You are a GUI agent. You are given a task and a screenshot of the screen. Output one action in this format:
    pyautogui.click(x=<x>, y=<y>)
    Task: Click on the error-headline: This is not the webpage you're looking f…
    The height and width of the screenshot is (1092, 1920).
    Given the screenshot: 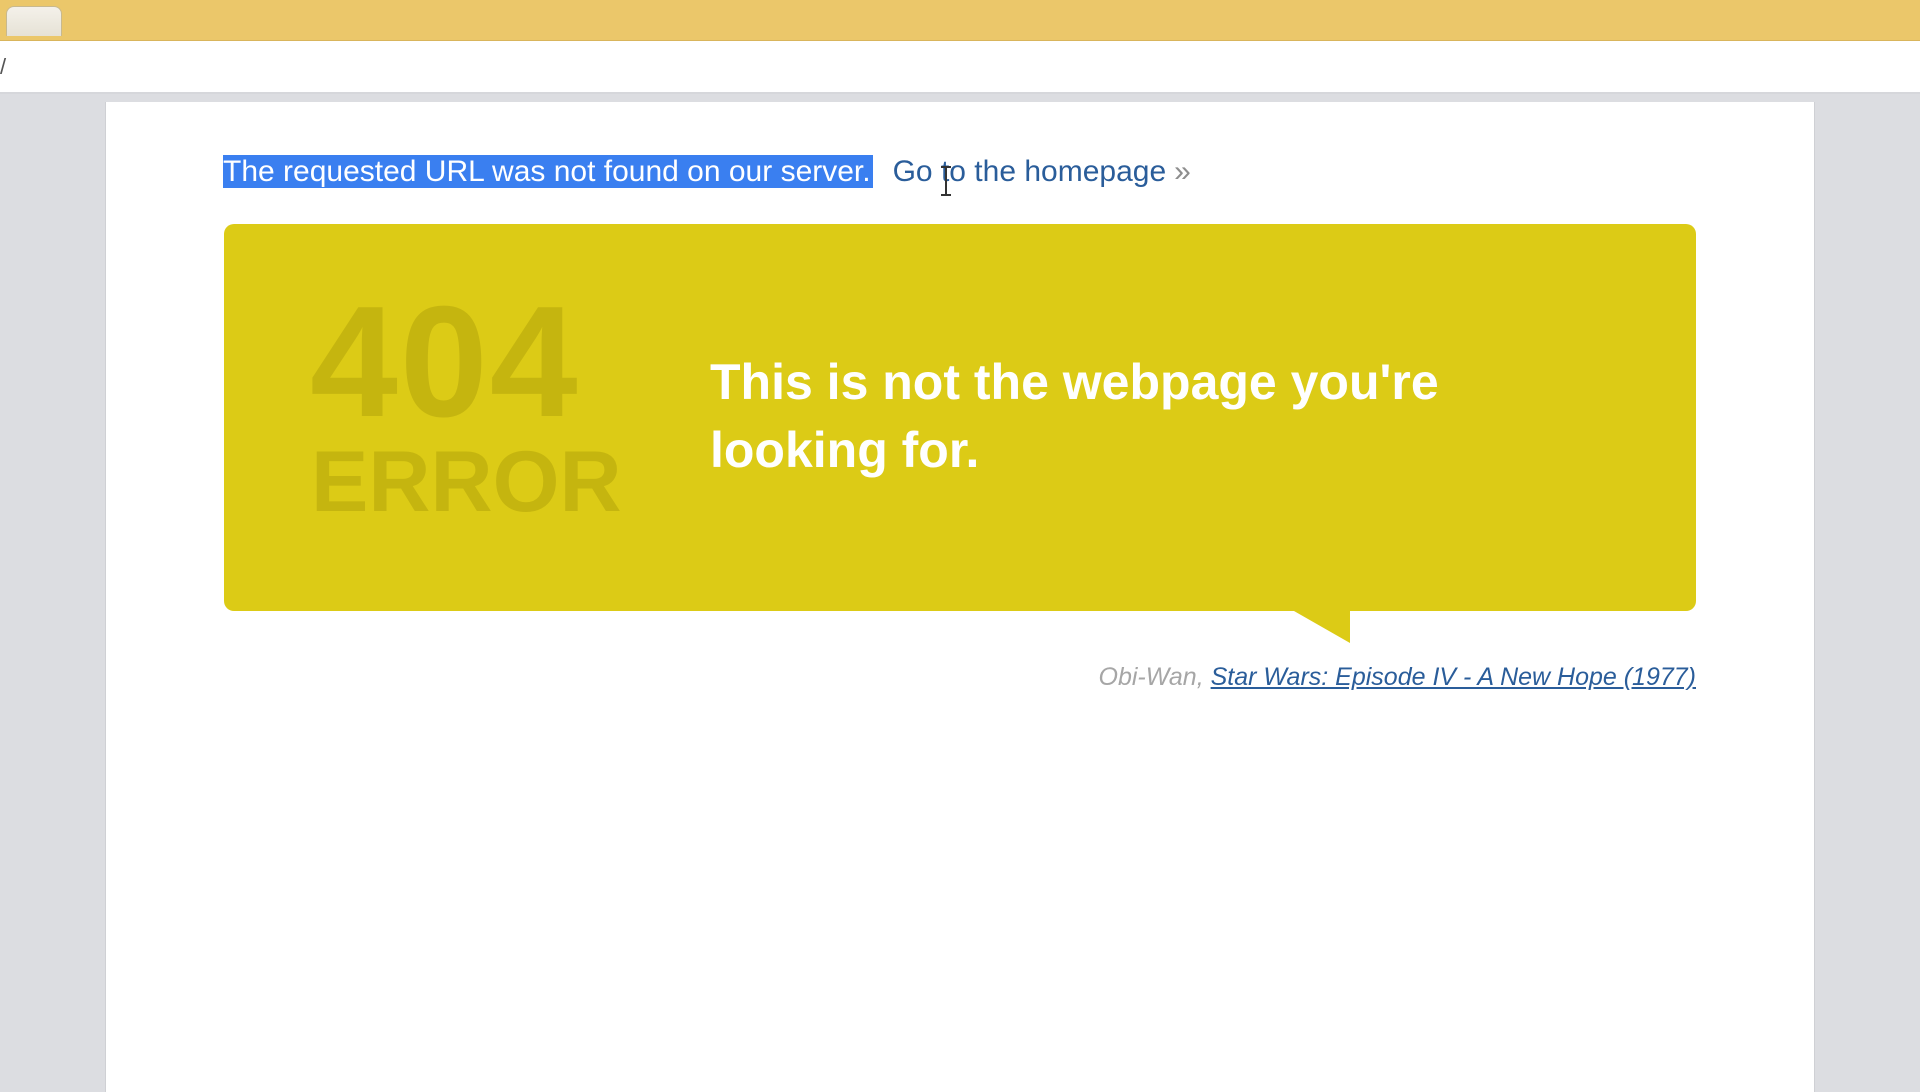 What is the action you would take?
    pyautogui.click(x=1074, y=416)
    